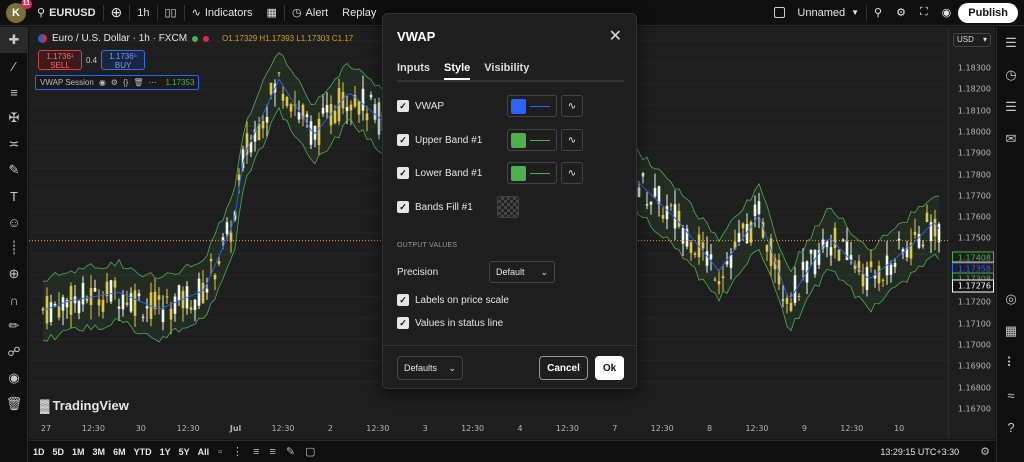 This screenshot has width=1024, height=462. What do you see at coordinates (14, 40) in the screenshot?
I see `crosshair-icon: ✚` at bounding box center [14, 40].